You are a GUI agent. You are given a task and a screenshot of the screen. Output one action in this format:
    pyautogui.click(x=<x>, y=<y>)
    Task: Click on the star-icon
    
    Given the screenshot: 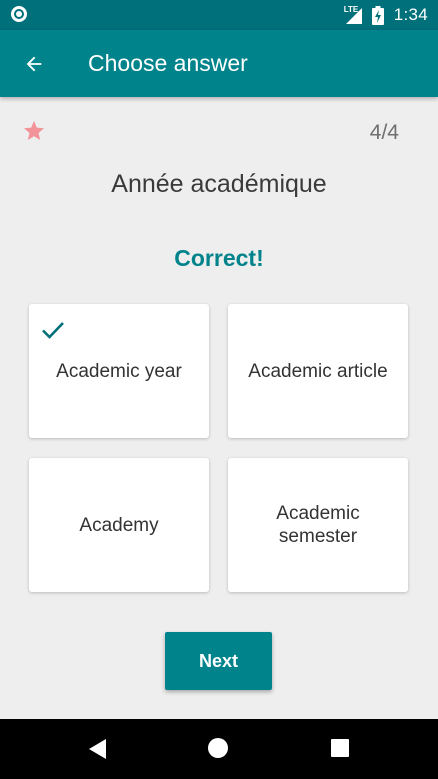 What is the action you would take?
    pyautogui.click(x=34, y=131)
    